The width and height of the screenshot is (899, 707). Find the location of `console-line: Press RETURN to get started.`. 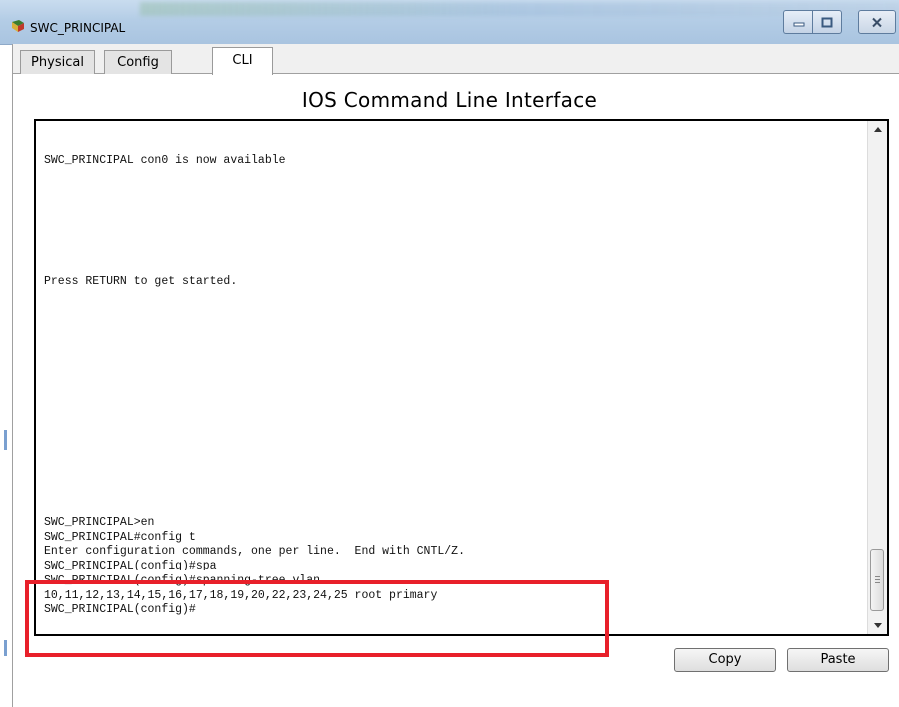

console-line: Press RETURN to get started. is located at coordinates (141, 281).